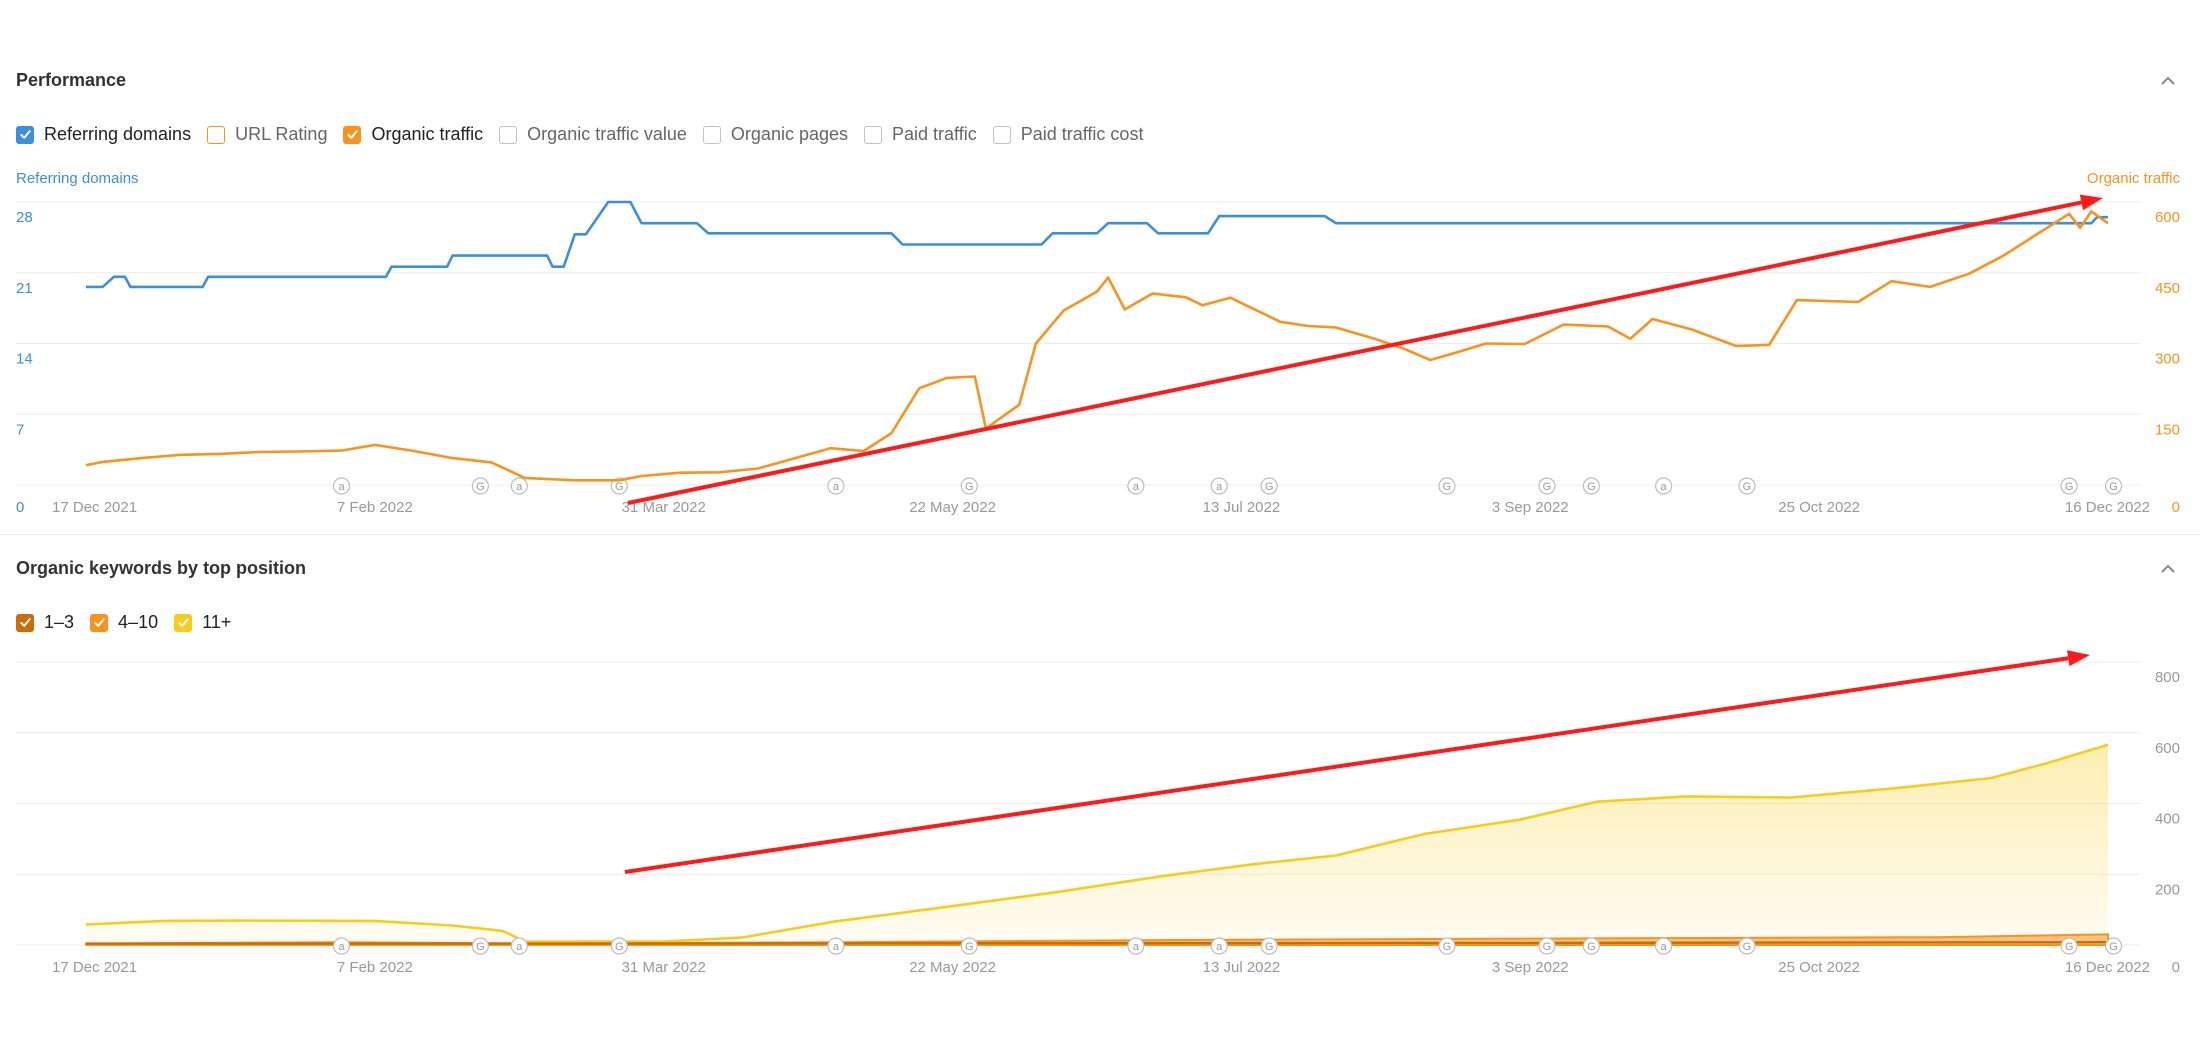  I want to click on right-y-tick-label: 200, so click(2167, 889).